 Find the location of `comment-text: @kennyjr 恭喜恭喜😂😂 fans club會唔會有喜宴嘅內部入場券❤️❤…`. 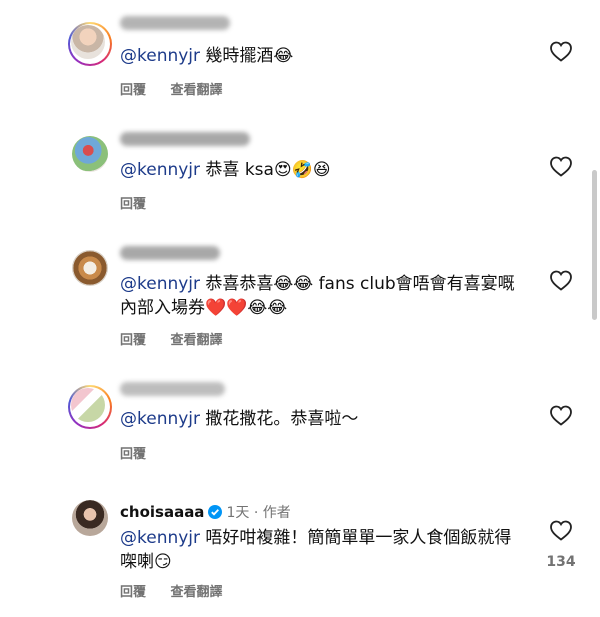

comment-text: @kennyjr 恭喜恭喜😂😂 fans club會唔會有喜宴嘅內部入場券❤️❤… is located at coordinates (317, 296).